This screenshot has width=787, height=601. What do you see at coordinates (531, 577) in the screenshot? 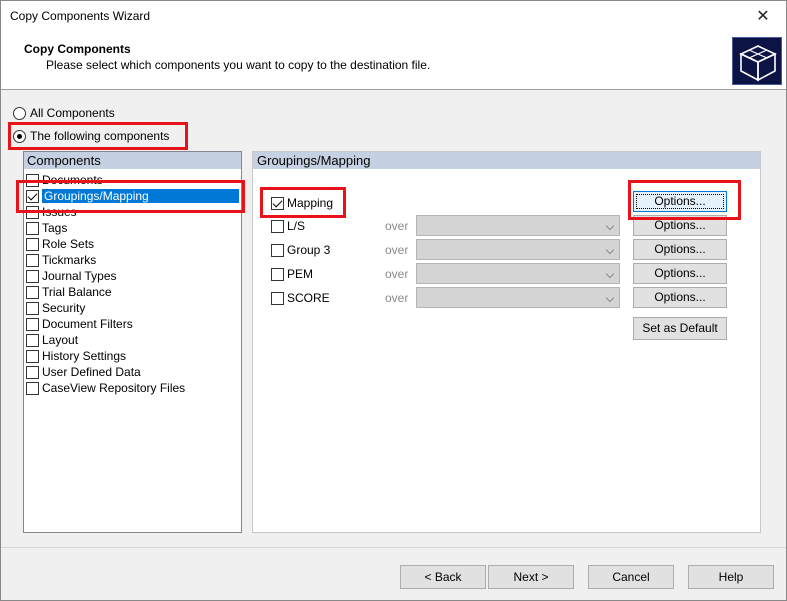
I see `next-button: Next >` at bounding box center [531, 577].